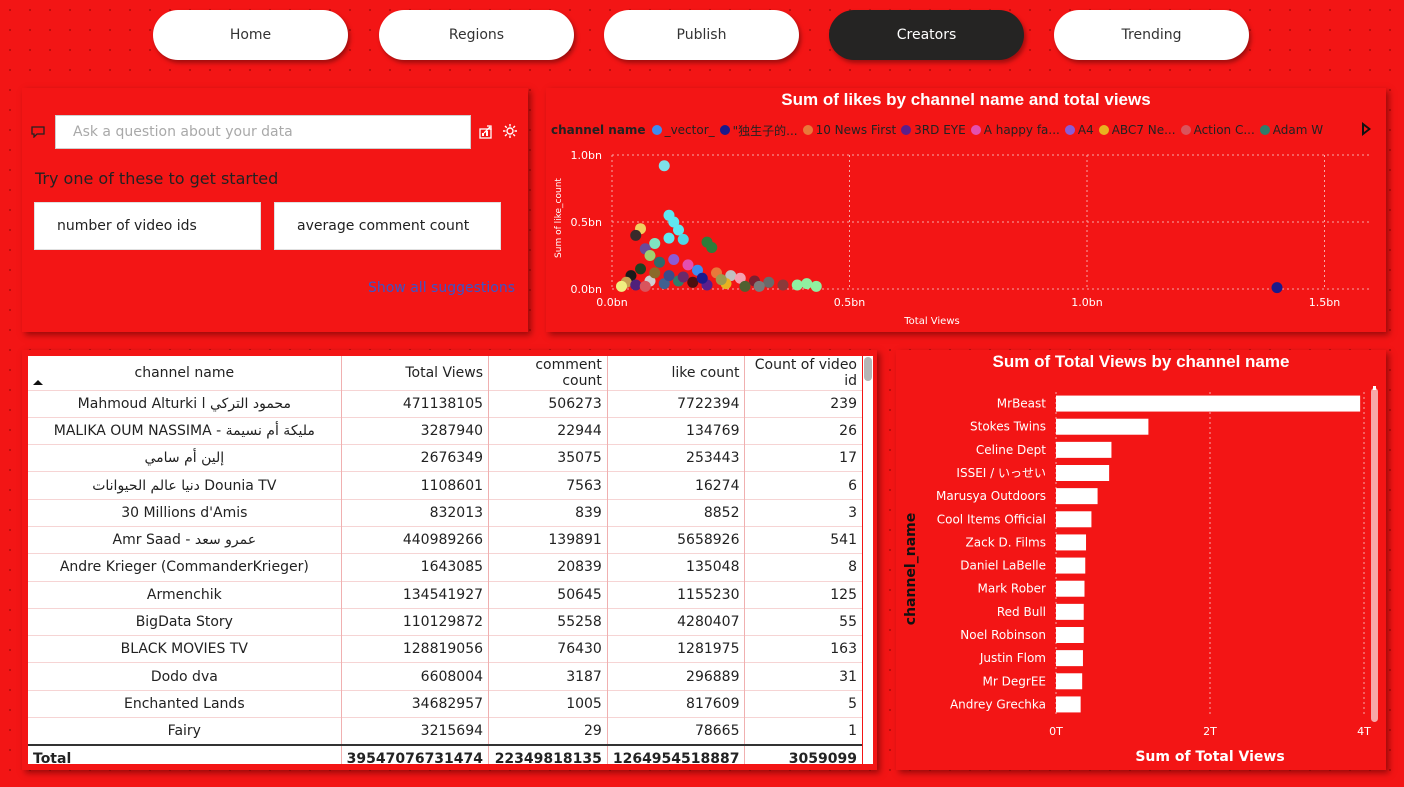 The height and width of the screenshot is (787, 1404). What do you see at coordinates (586, 289) in the screenshot?
I see `y-tick-label: 0.0bn` at bounding box center [586, 289].